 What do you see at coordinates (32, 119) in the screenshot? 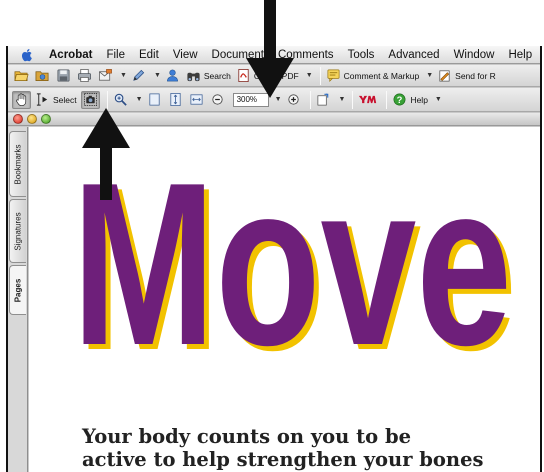
I see `minimize-window-icon` at bounding box center [32, 119].